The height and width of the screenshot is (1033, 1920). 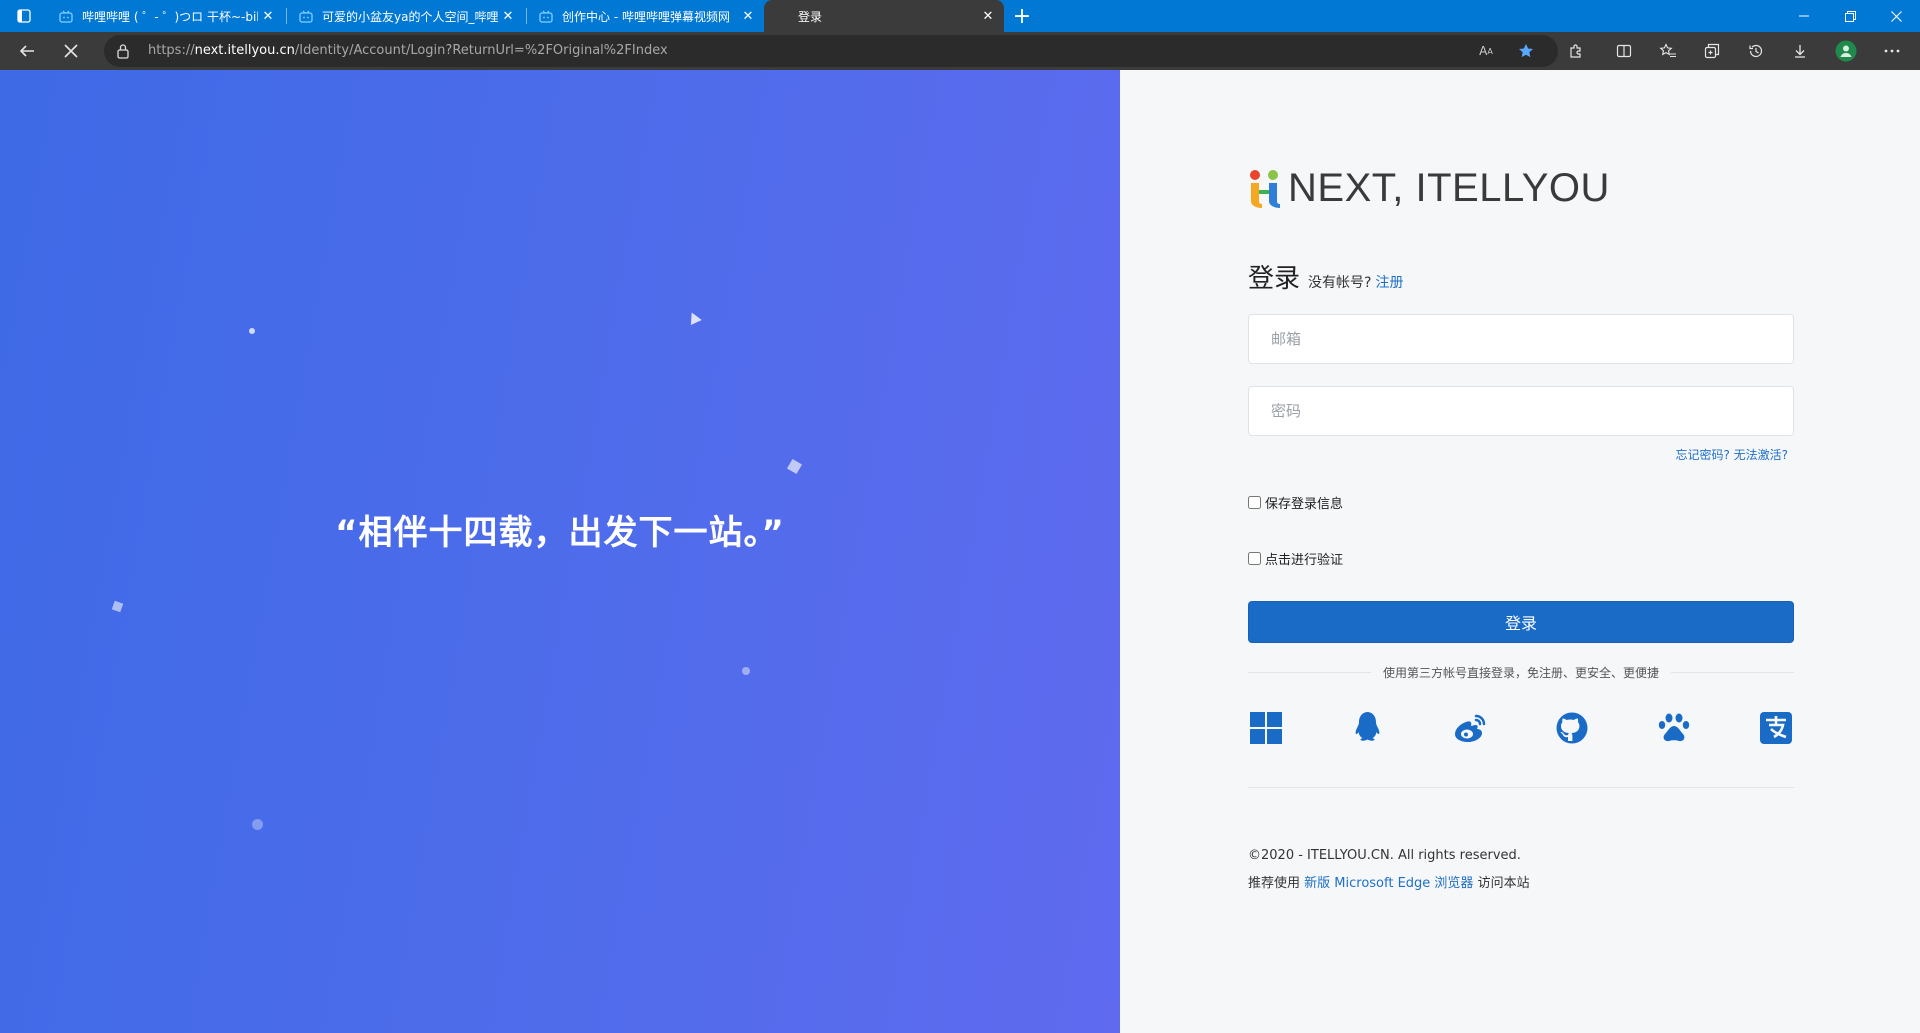 What do you see at coordinates (1521, 339) in the screenshot?
I see `email-field` at bounding box center [1521, 339].